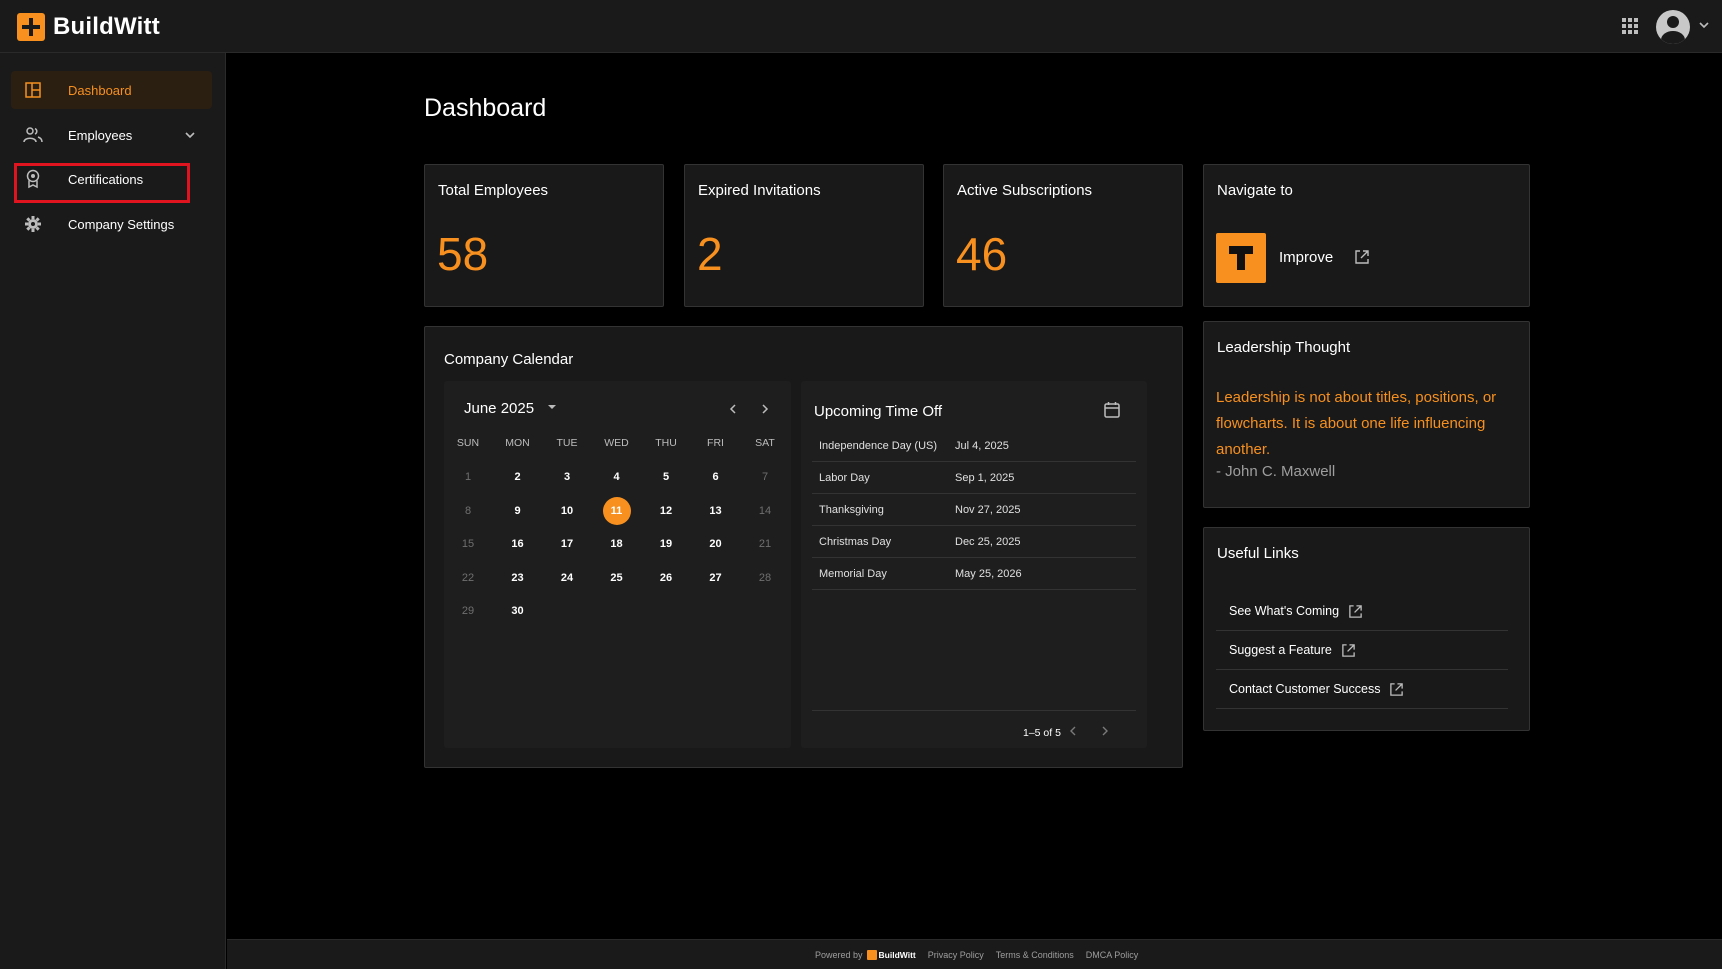  Describe the element at coordinates (988, 510) in the screenshot. I see `time-off-date: Nov 27, 2025` at that location.